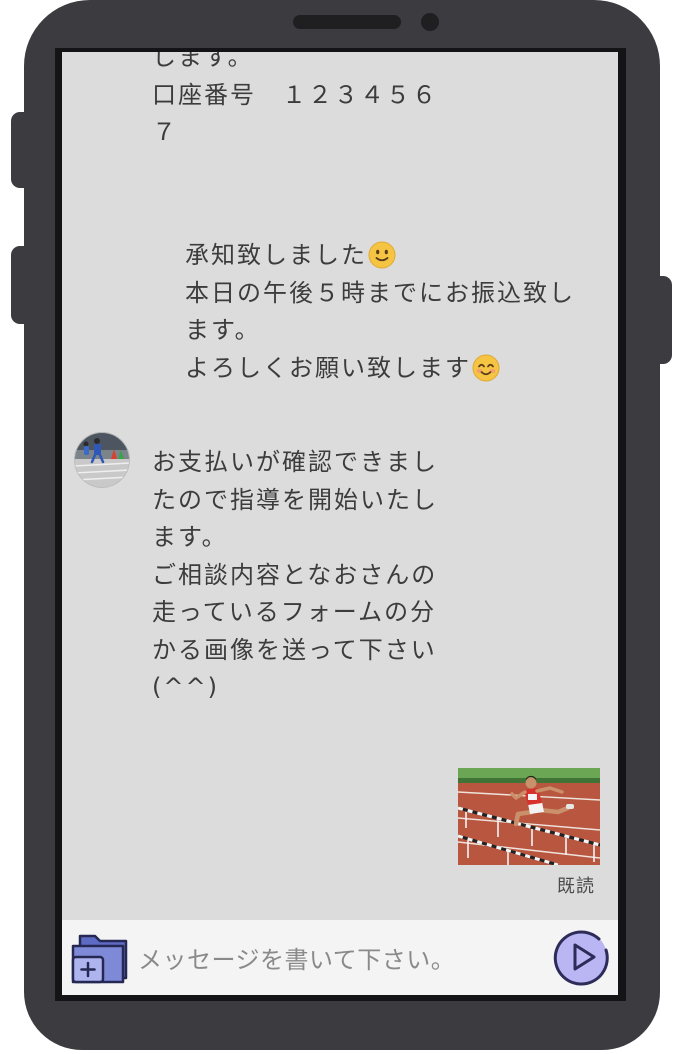  I want to click on speaker-grille, so click(347, 22).